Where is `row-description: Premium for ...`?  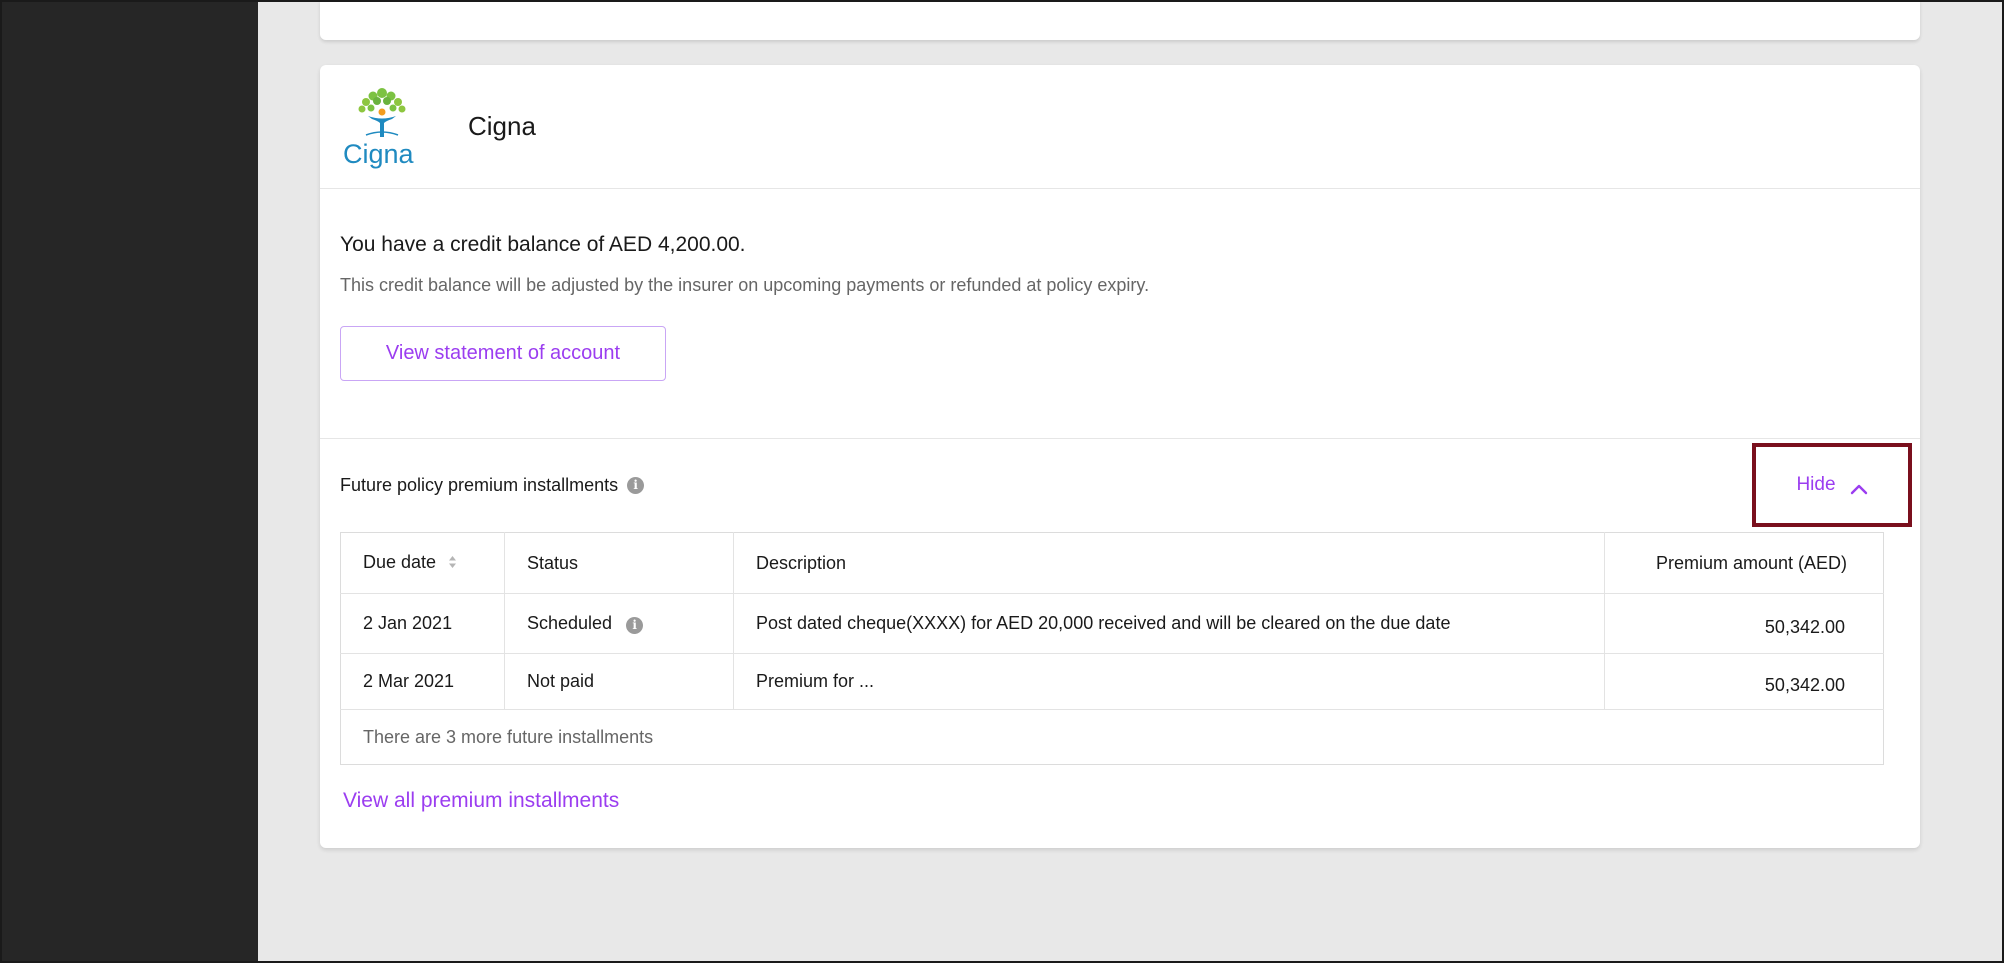 row-description: Premium for ... is located at coordinates (1169, 681).